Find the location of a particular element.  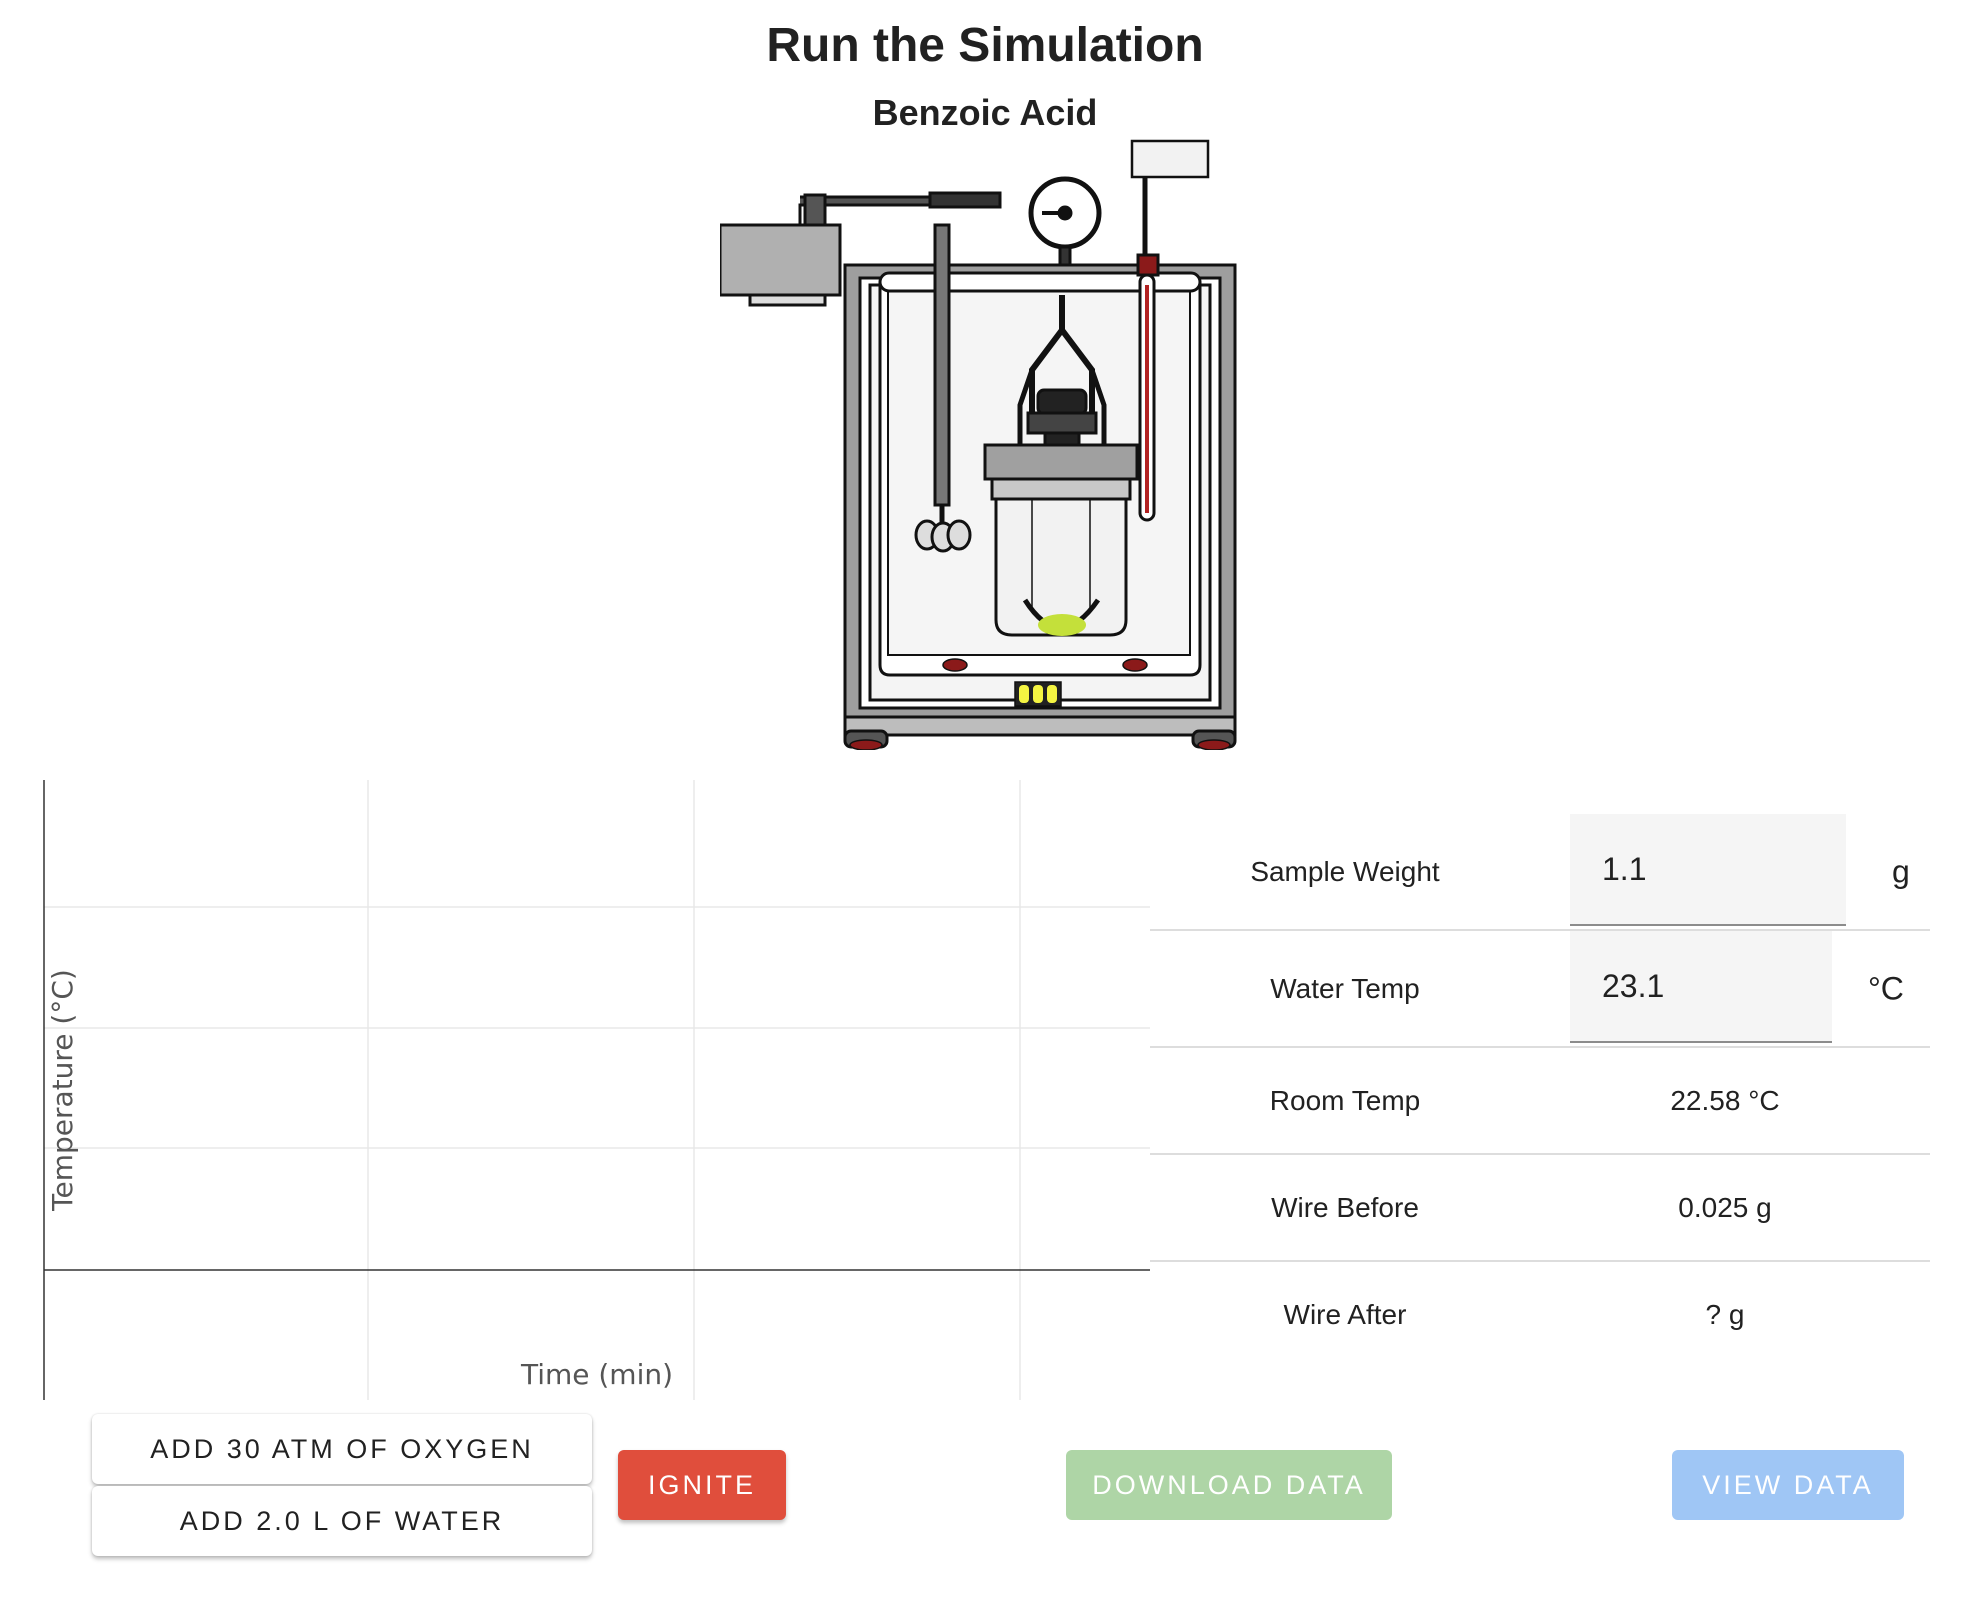

thermometer-readout is located at coordinates (1170, 159).